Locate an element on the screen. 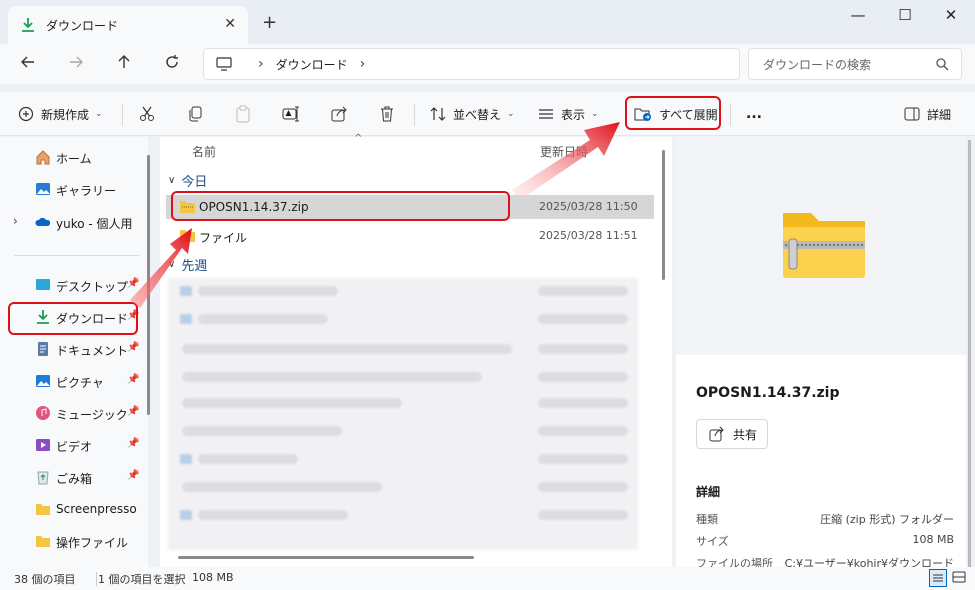  group-label: 今日 is located at coordinates (194, 182).